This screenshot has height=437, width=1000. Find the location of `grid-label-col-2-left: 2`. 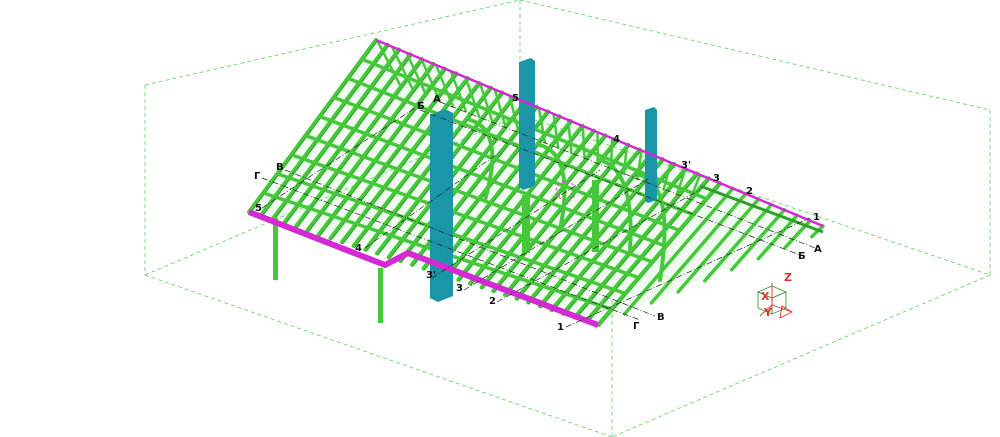

grid-label-col-2-left: 2 is located at coordinates (492, 301).